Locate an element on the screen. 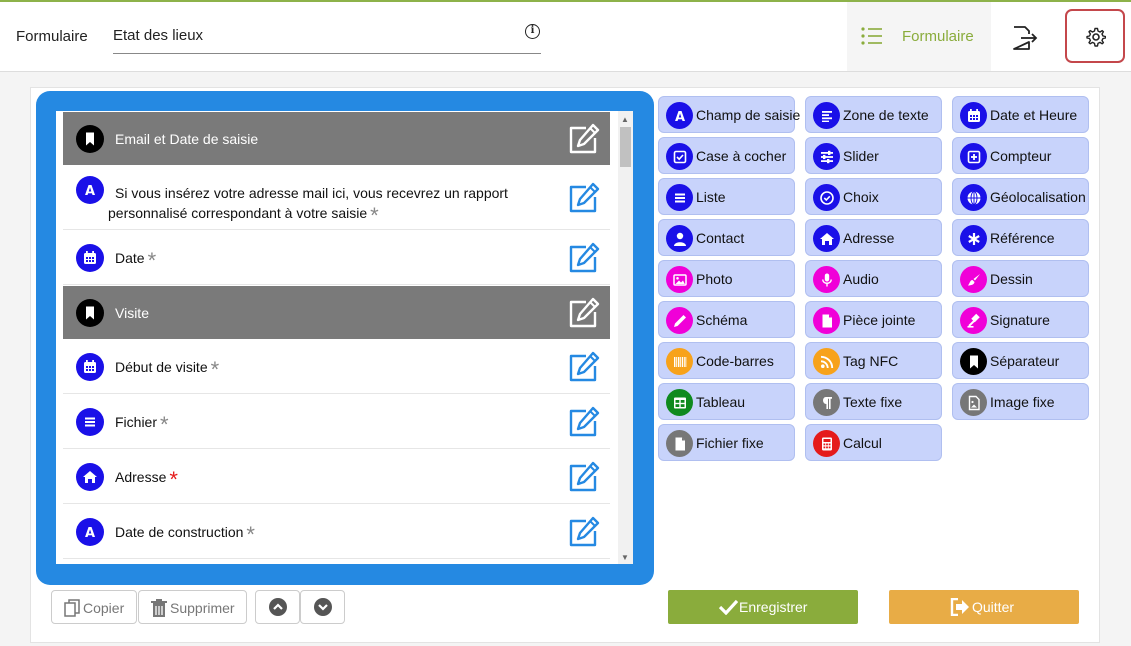 The image size is (1131, 646). palette-item-label: Dessin is located at coordinates (1011, 279).